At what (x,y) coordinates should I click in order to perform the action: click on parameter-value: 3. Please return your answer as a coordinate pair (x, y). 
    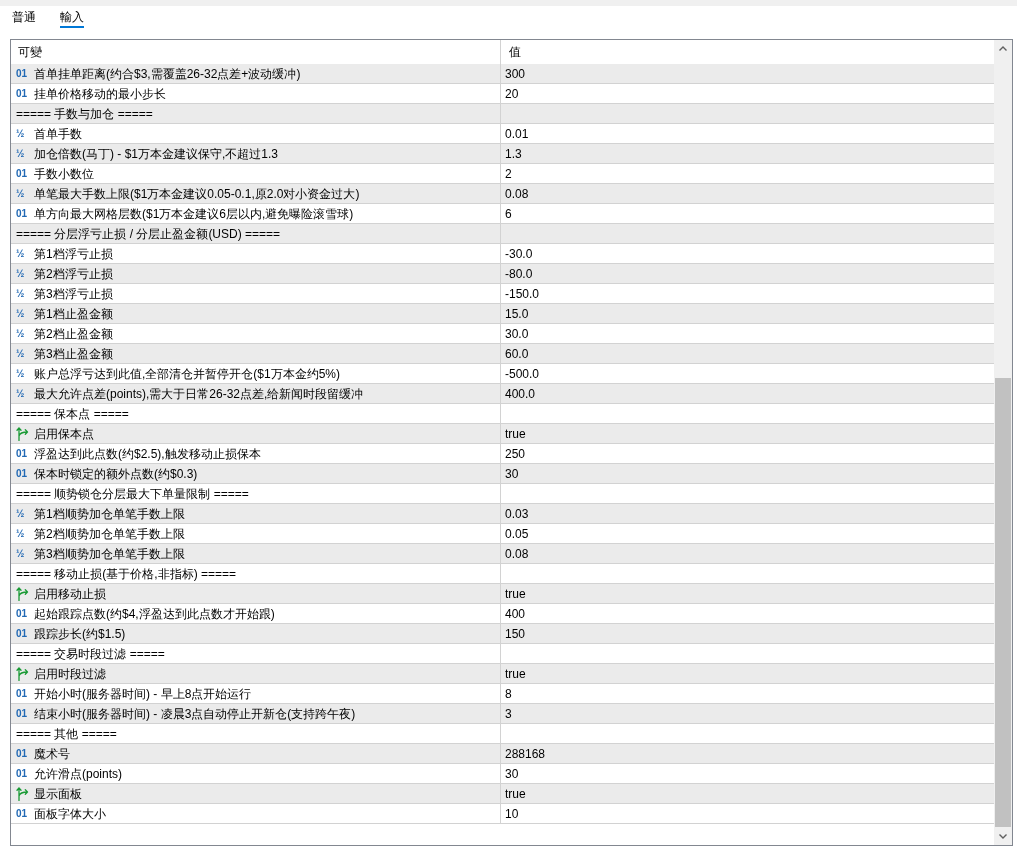
    Looking at the image, I should click on (508, 713).